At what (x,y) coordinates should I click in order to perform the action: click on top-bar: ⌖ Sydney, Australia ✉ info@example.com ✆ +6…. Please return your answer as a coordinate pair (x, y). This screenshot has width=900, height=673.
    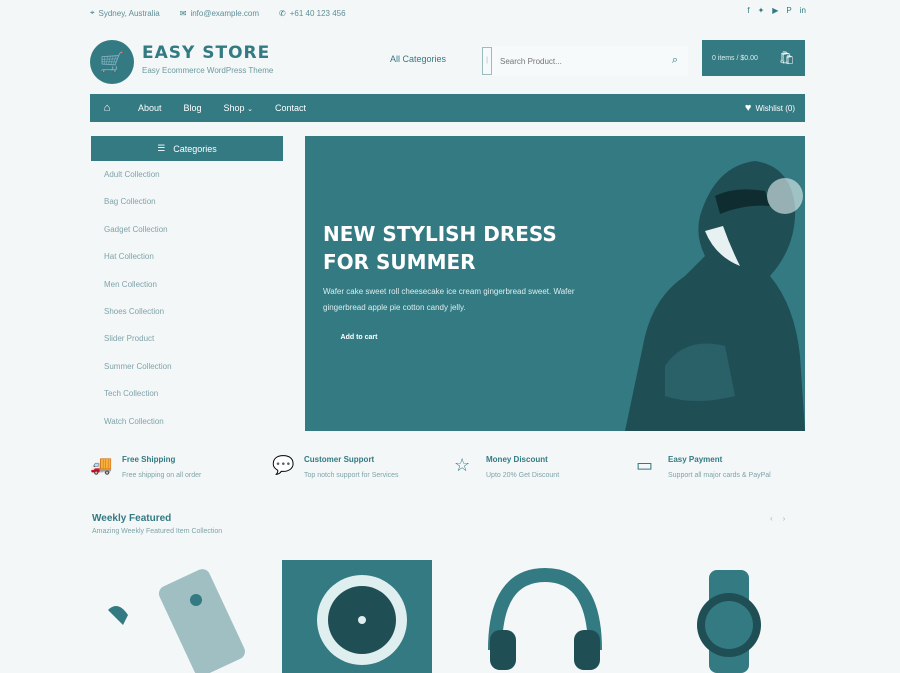
    Looking at the image, I should click on (448, 13).